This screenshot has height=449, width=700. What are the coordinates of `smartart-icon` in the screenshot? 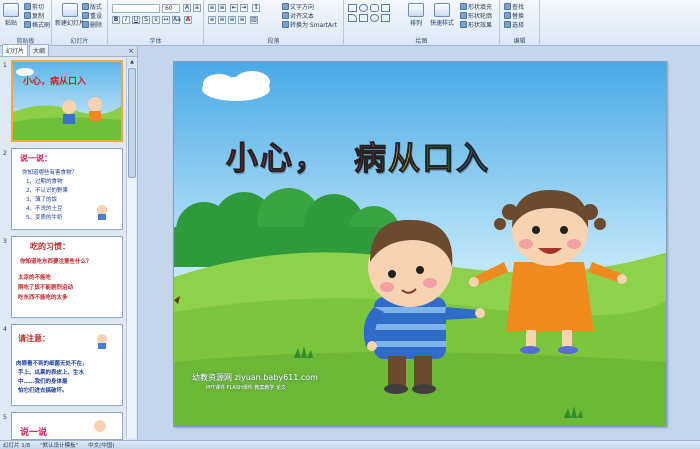 It's located at (285, 24).